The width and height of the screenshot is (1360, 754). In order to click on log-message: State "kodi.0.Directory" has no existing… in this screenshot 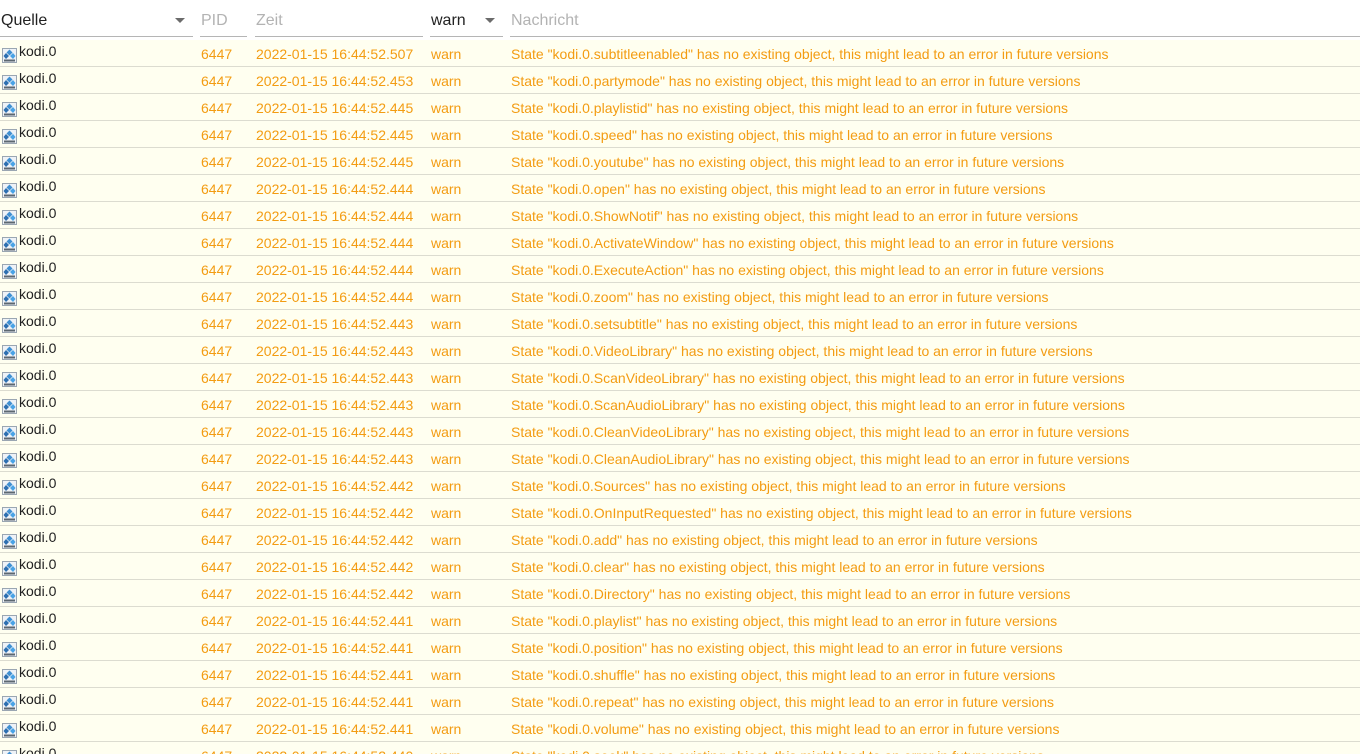, I will do `click(791, 594)`.